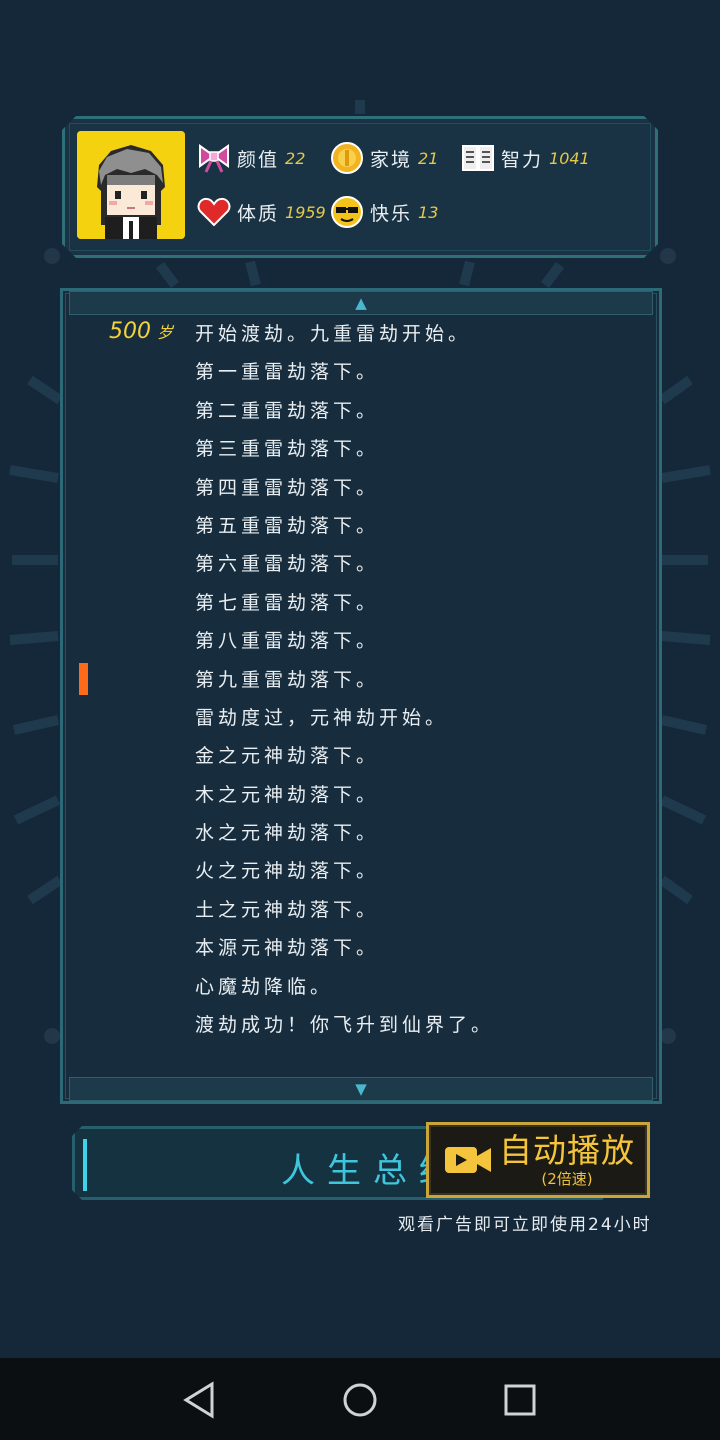 Image resolution: width=720 pixels, height=1440 pixels. I want to click on stat-value: 1959, so click(305, 212).